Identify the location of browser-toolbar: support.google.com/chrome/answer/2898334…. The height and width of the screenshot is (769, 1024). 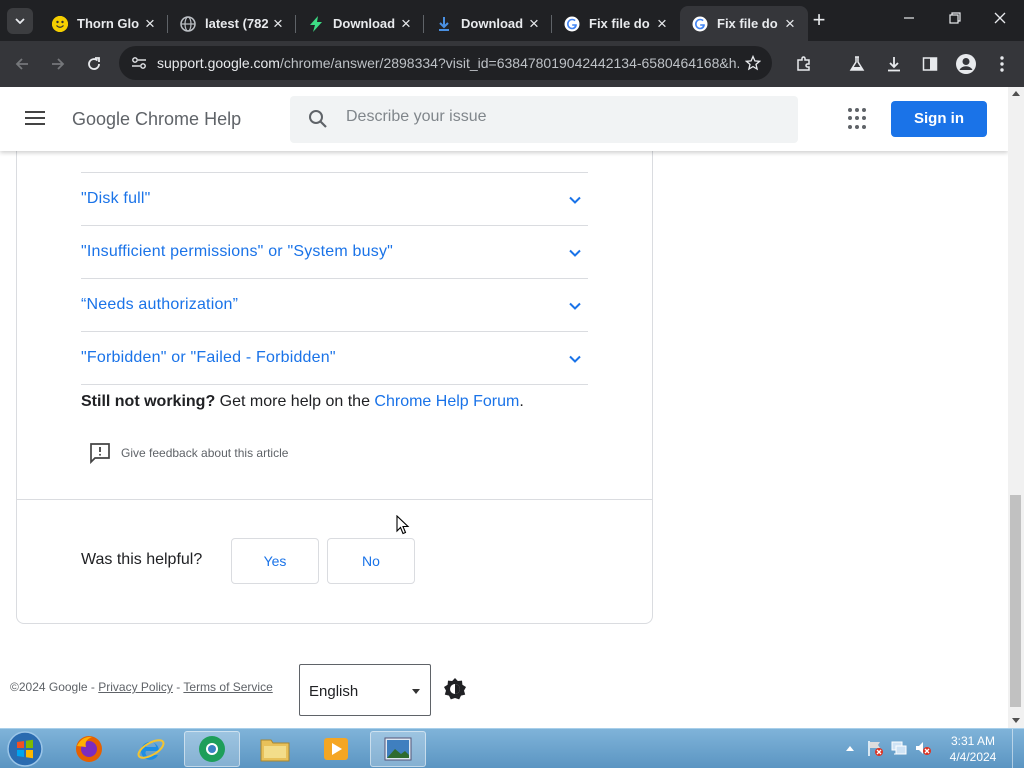
(512, 64).